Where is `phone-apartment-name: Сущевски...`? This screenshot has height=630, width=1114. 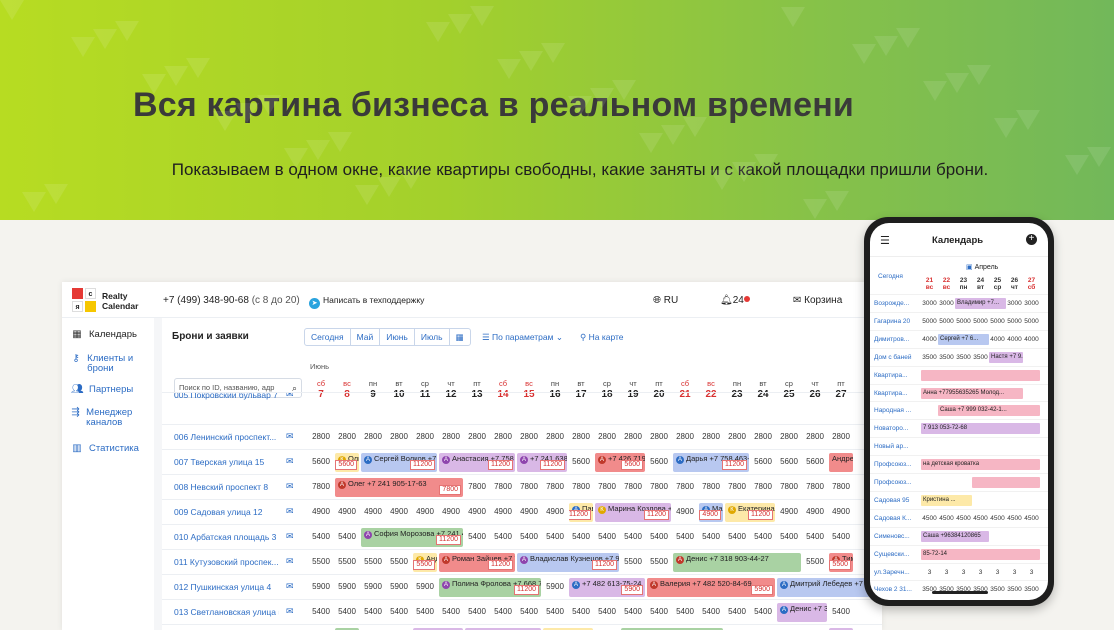 phone-apartment-name: Сущевски... is located at coordinates (897, 554).